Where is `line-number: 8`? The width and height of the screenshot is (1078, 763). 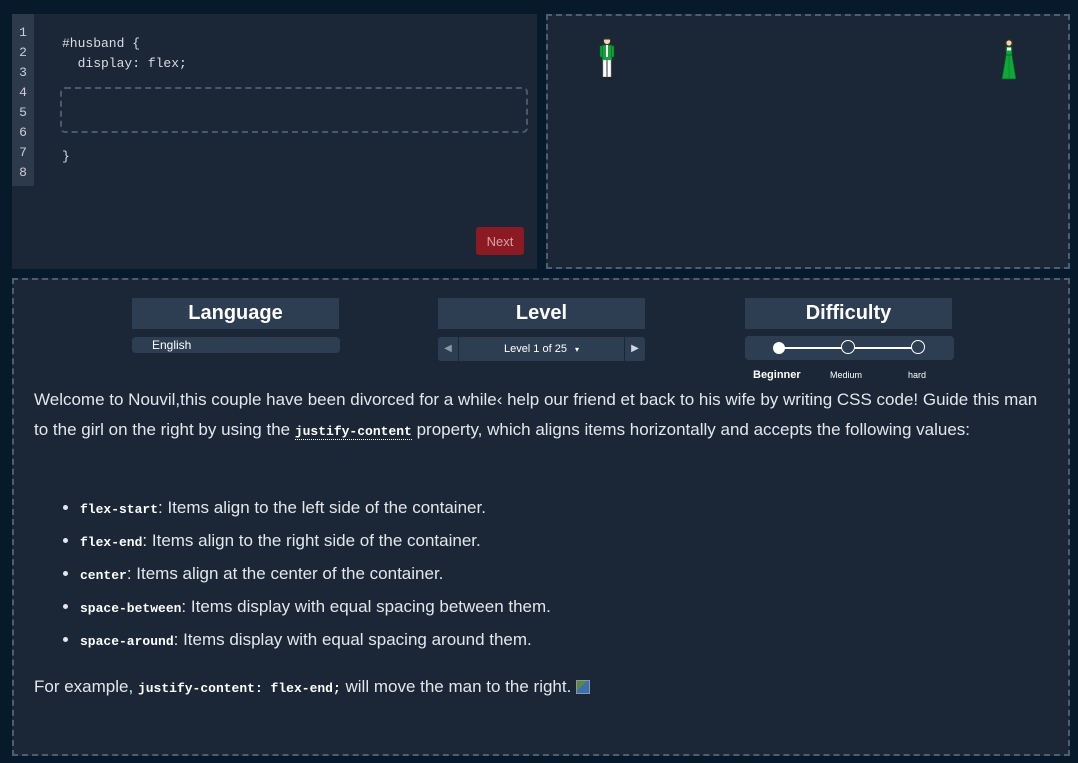
line-number: 8 is located at coordinates (23, 172).